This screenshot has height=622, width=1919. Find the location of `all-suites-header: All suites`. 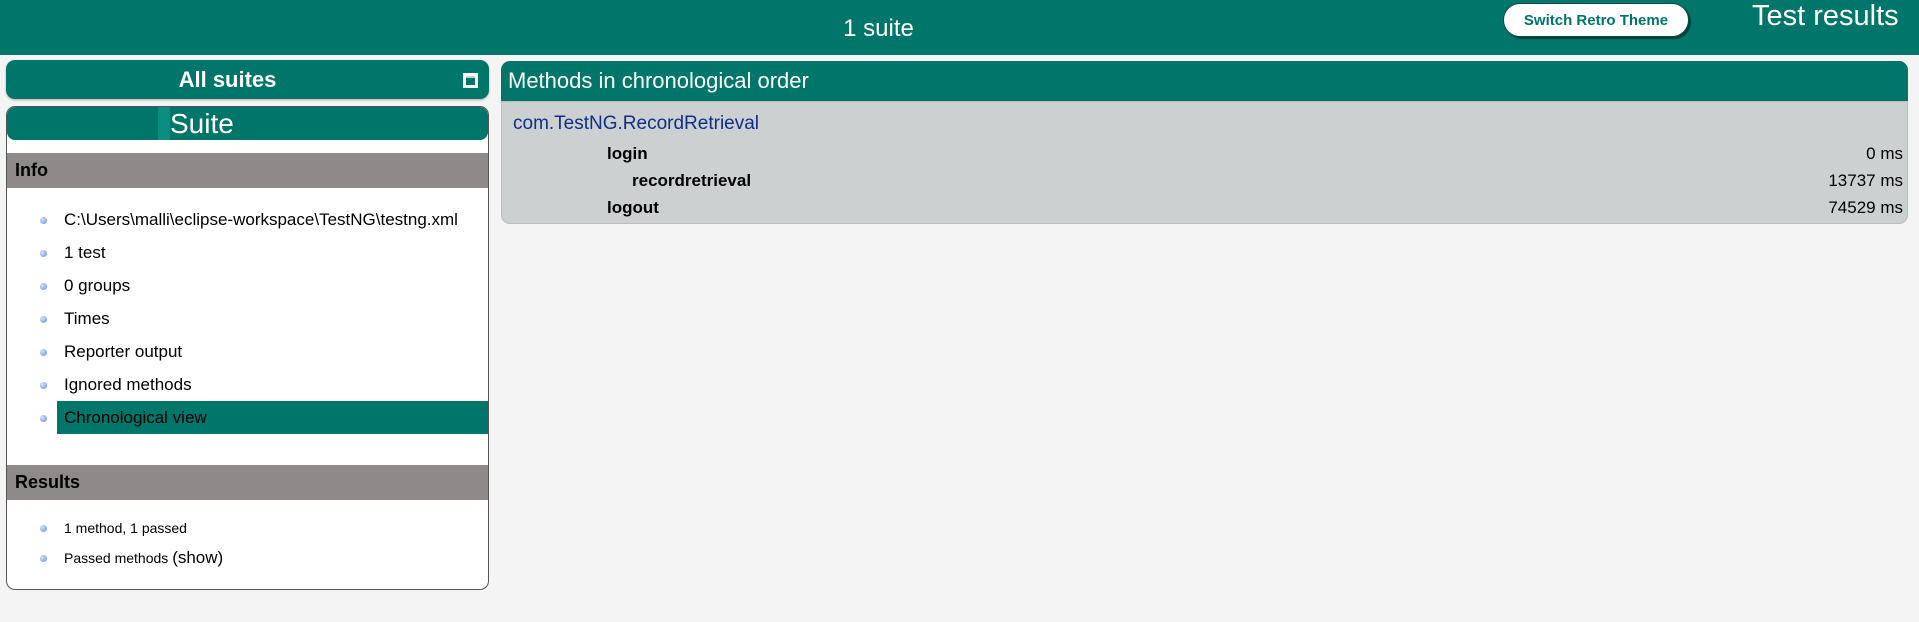

all-suites-header: All suites is located at coordinates (247, 79).